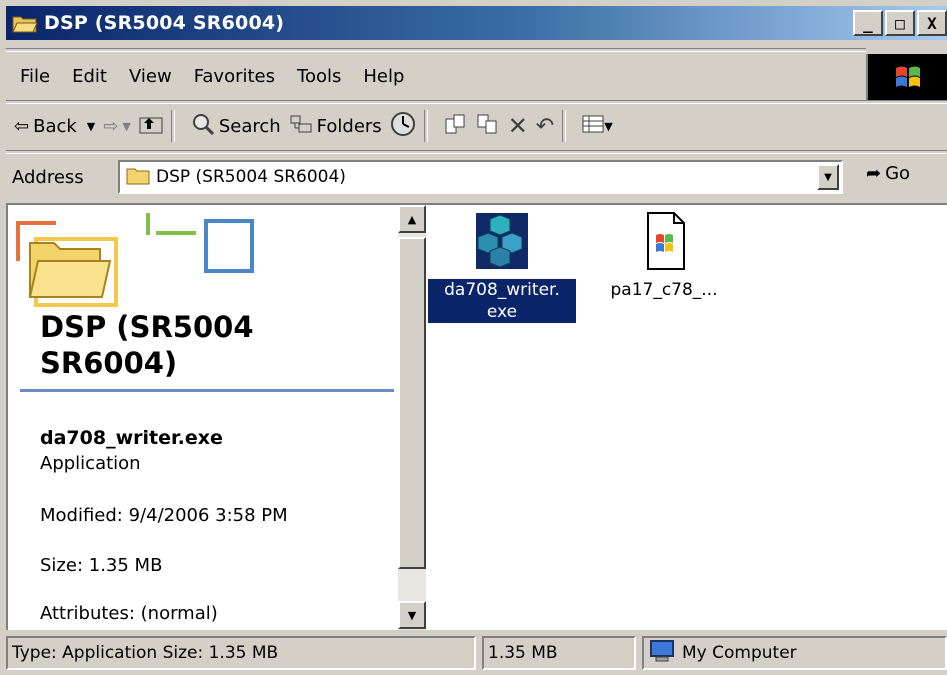 The height and width of the screenshot is (675, 947). I want to click on selected-file-attributes: Attributes: (normal), so click(129, 613).